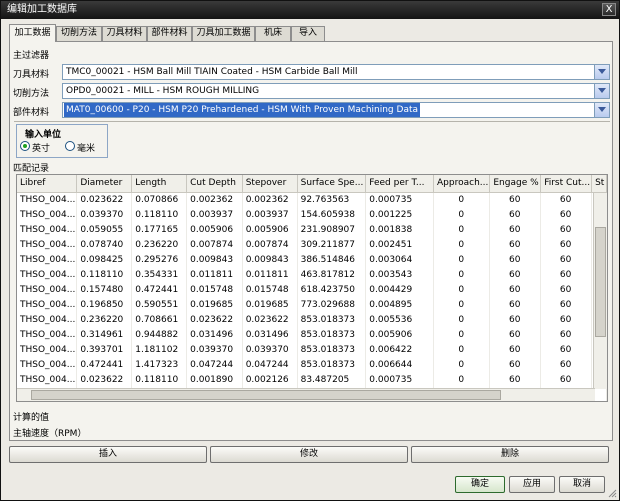 This screenshot has width=620, height=501. I want to click on ok-button: 确定, so click(480, 484).